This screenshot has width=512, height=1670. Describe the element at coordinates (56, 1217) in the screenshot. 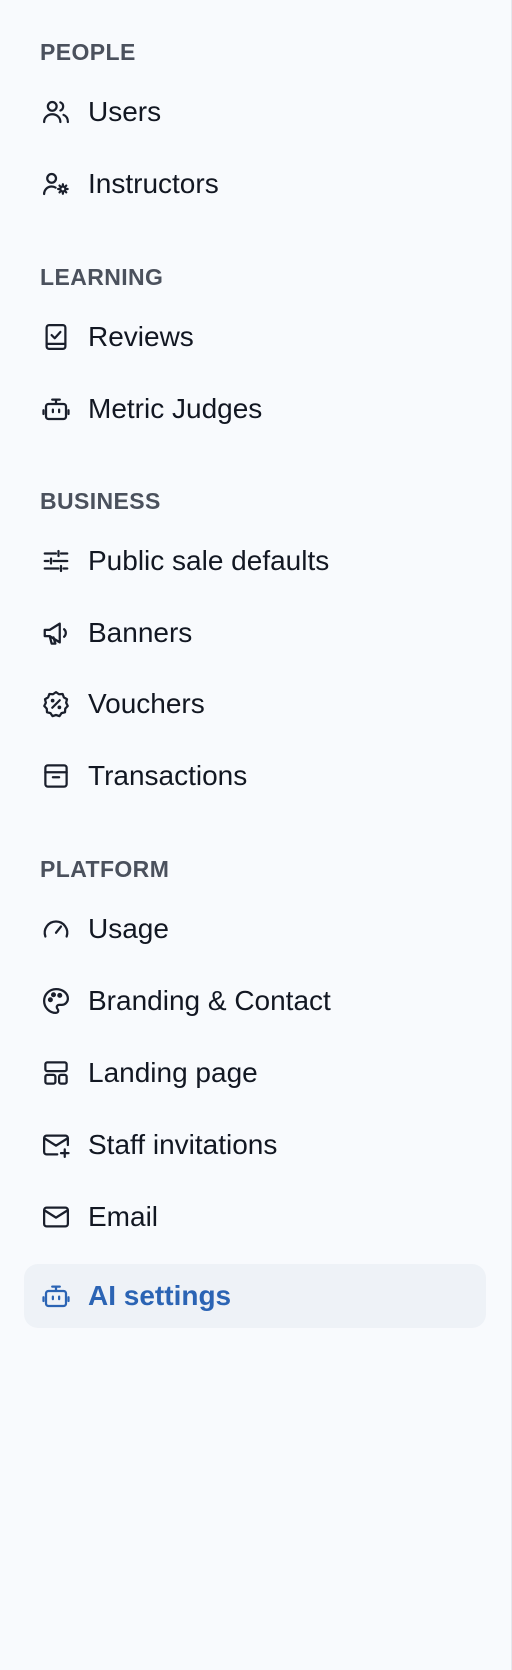

I see `mail-icon` at that location.